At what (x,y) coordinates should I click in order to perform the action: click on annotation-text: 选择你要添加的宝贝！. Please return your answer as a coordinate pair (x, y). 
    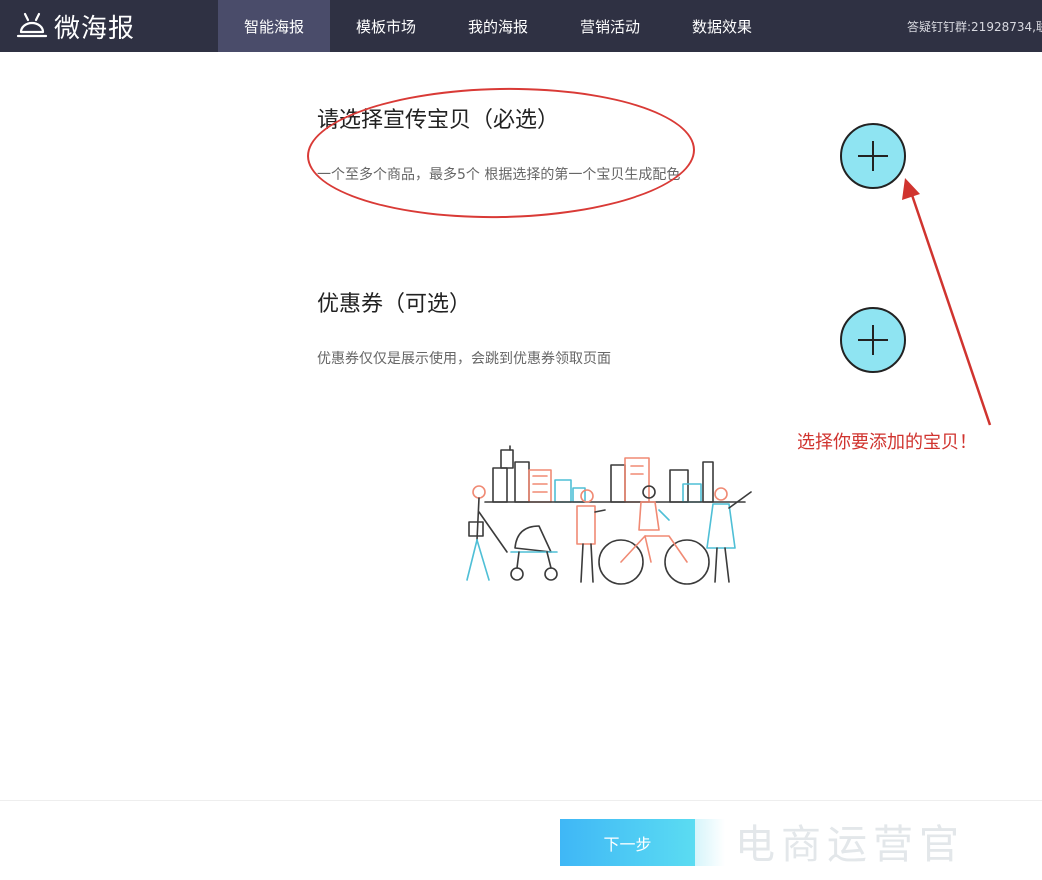
    Looking at the image, I should click on (887, 442).